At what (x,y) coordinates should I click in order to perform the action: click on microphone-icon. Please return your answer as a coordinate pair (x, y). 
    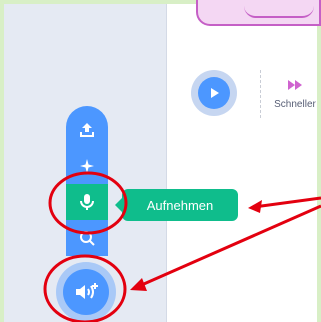
    Looking at the image, I should click on (87, 202).